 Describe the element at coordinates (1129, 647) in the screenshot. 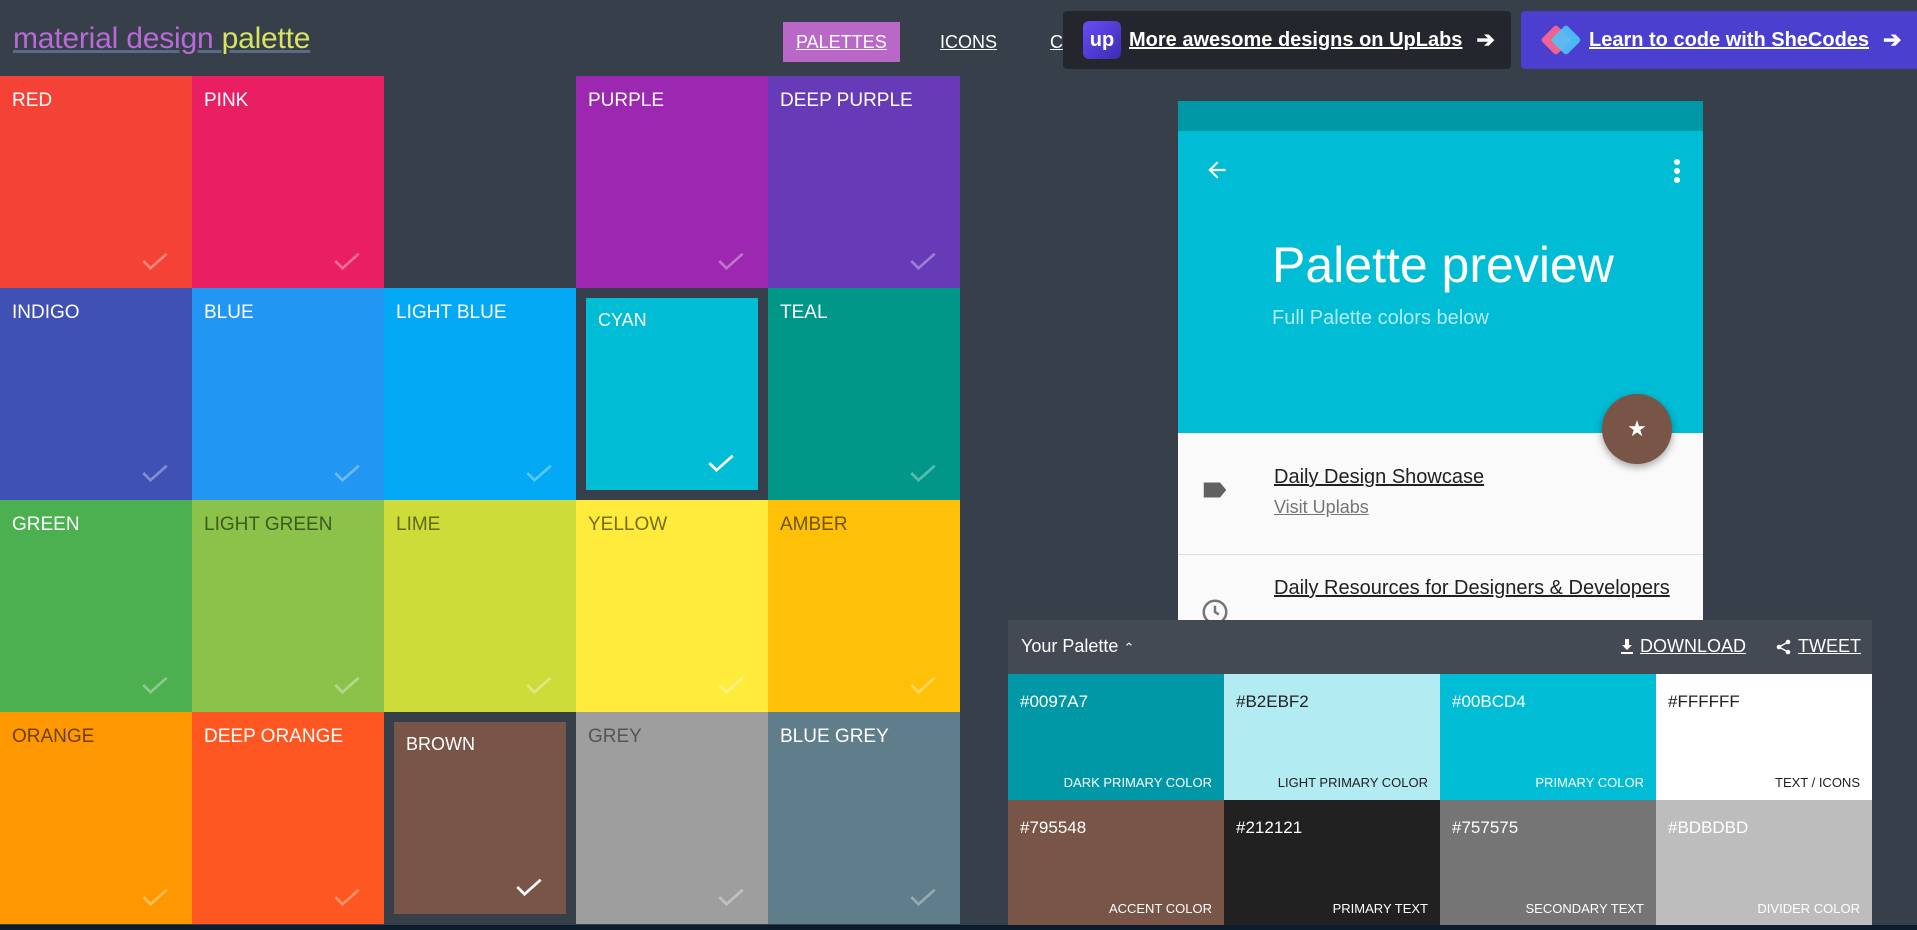

I see `chevron-up-icon: ⌃` at that location.